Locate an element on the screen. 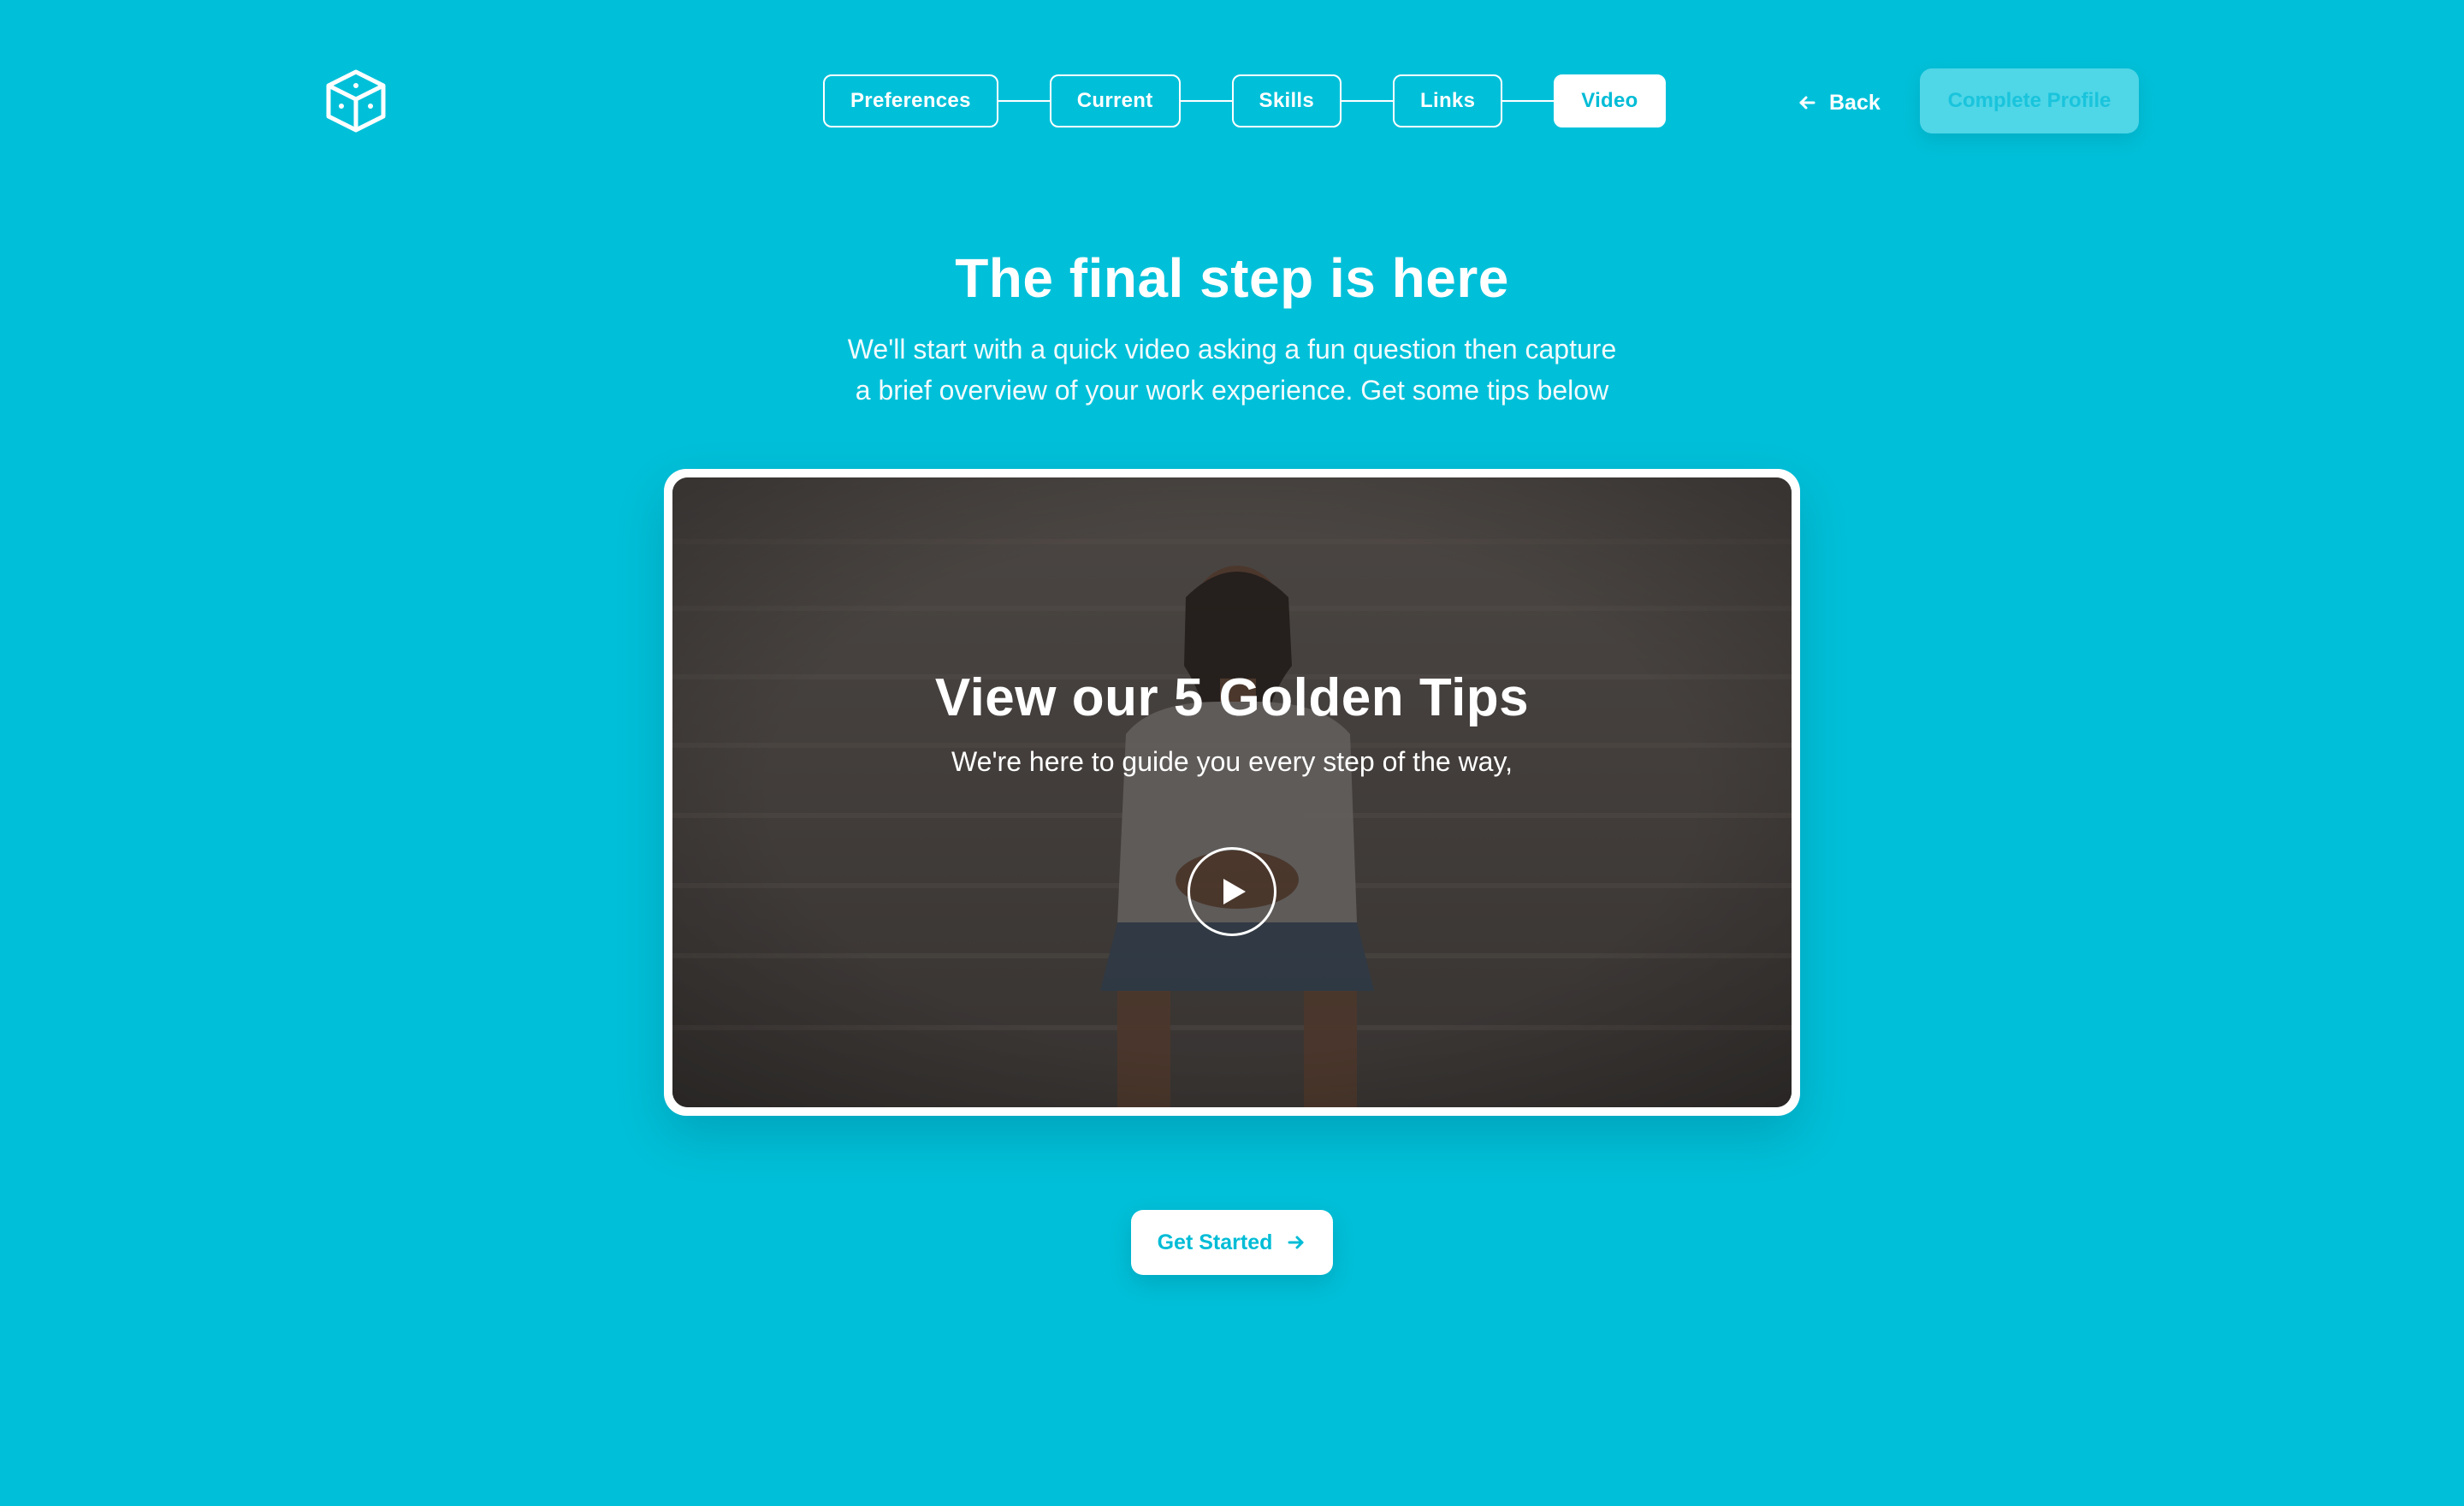 The image size is (2464, 1506). step-links: Links is located at coordinates (1448, 100).